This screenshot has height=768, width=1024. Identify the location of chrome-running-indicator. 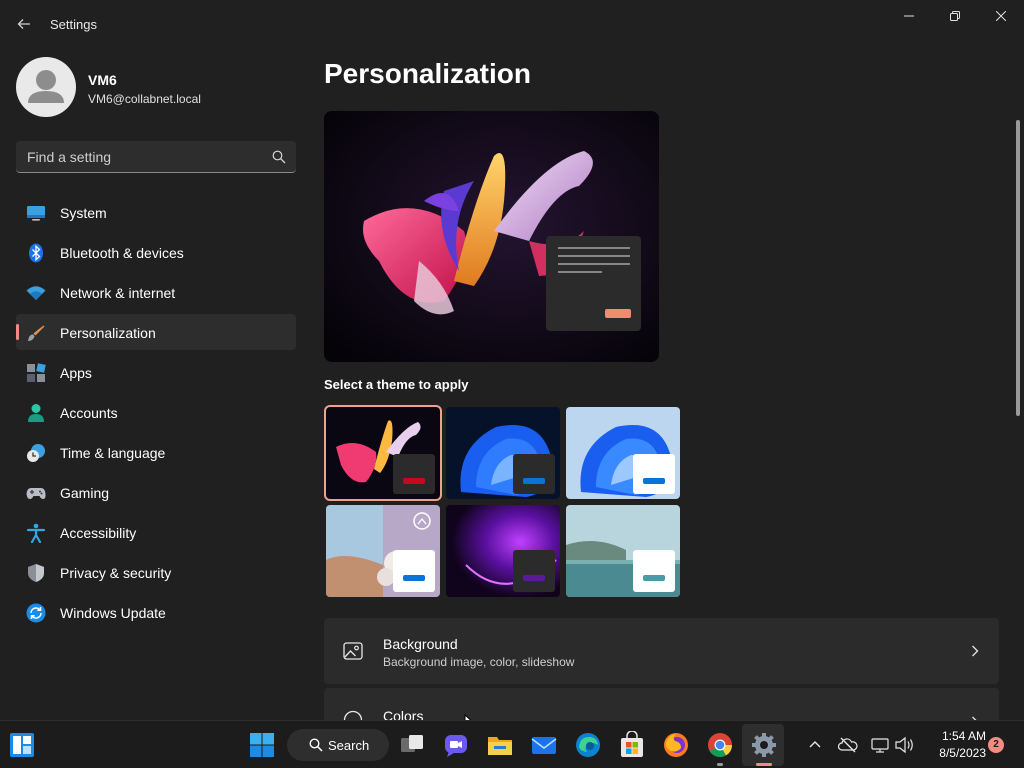
(720, 764).